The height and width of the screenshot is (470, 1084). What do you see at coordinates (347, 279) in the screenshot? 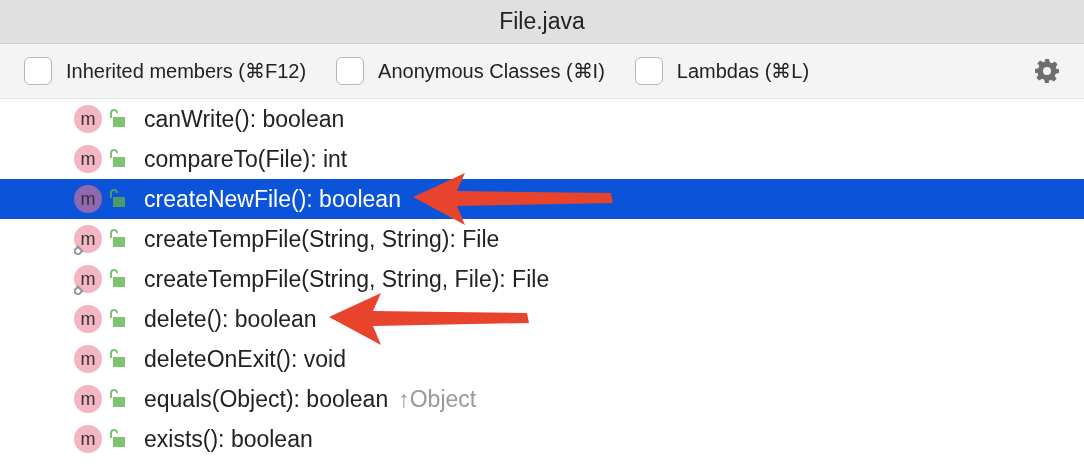
I see `member-name: createTempFile(String, String, File): File` at bounding box center [347, 279].